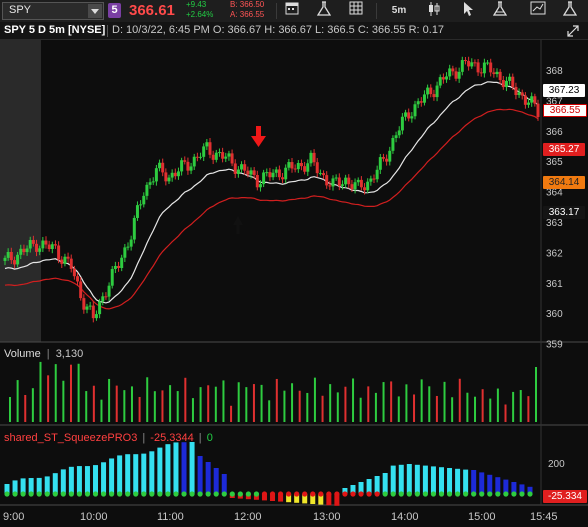 This screenshot has width=588, height=527. What do you see at coordinates (114, 10) in the screenshot?
I see `link-group-badge: 5` at bounding box center [114, 10].